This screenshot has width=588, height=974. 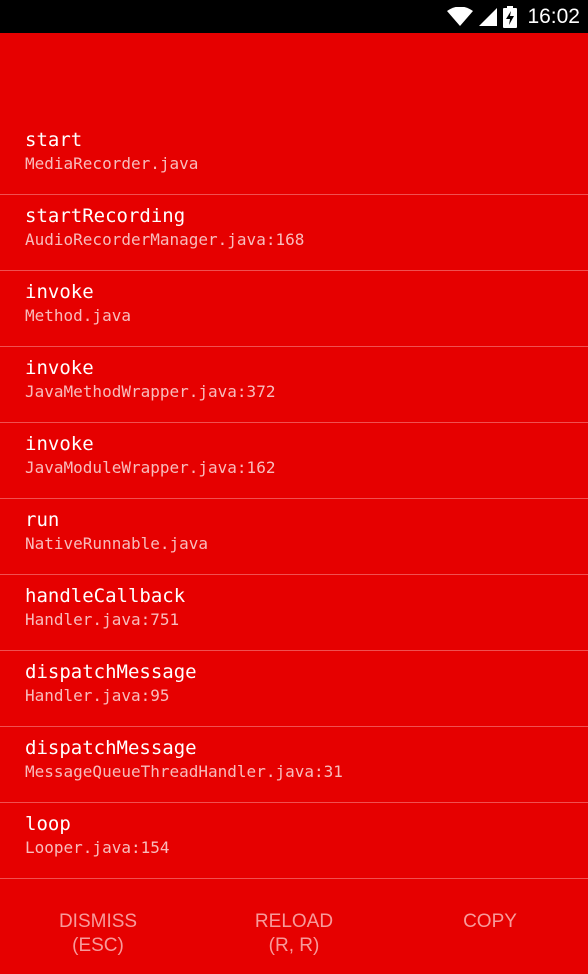 I want to click on stack-frame: dispatchMessage Handler.java:95, so click(x=294, y=689).